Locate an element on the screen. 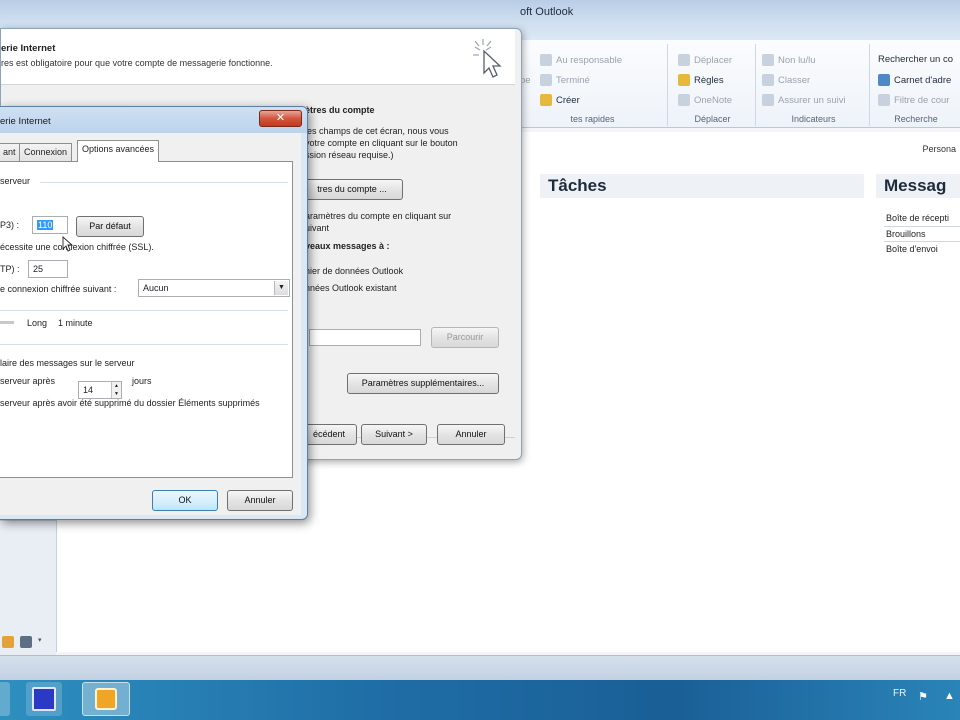 Image resolution: width=960 pixels, height=720 pixels. default-ports-button: Par défaut is located at coordinates (110, 226).